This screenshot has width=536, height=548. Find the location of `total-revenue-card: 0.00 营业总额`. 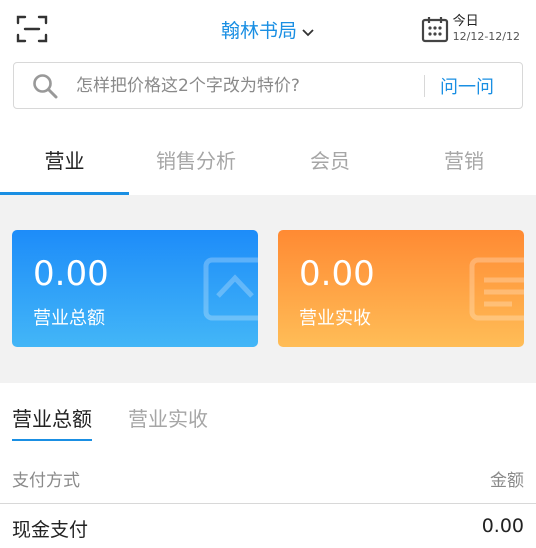

total-revenue-card: 0.00 营业总额 is located at coordinates (135, 288).